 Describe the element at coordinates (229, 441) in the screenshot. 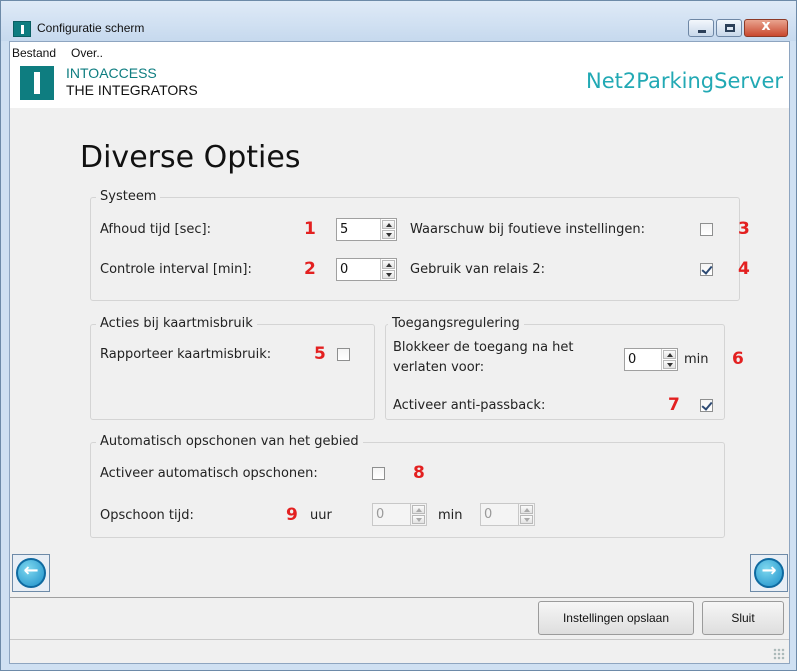

I see `opschonen-group-title: Automatisch opschonen van het gebied` at that location.